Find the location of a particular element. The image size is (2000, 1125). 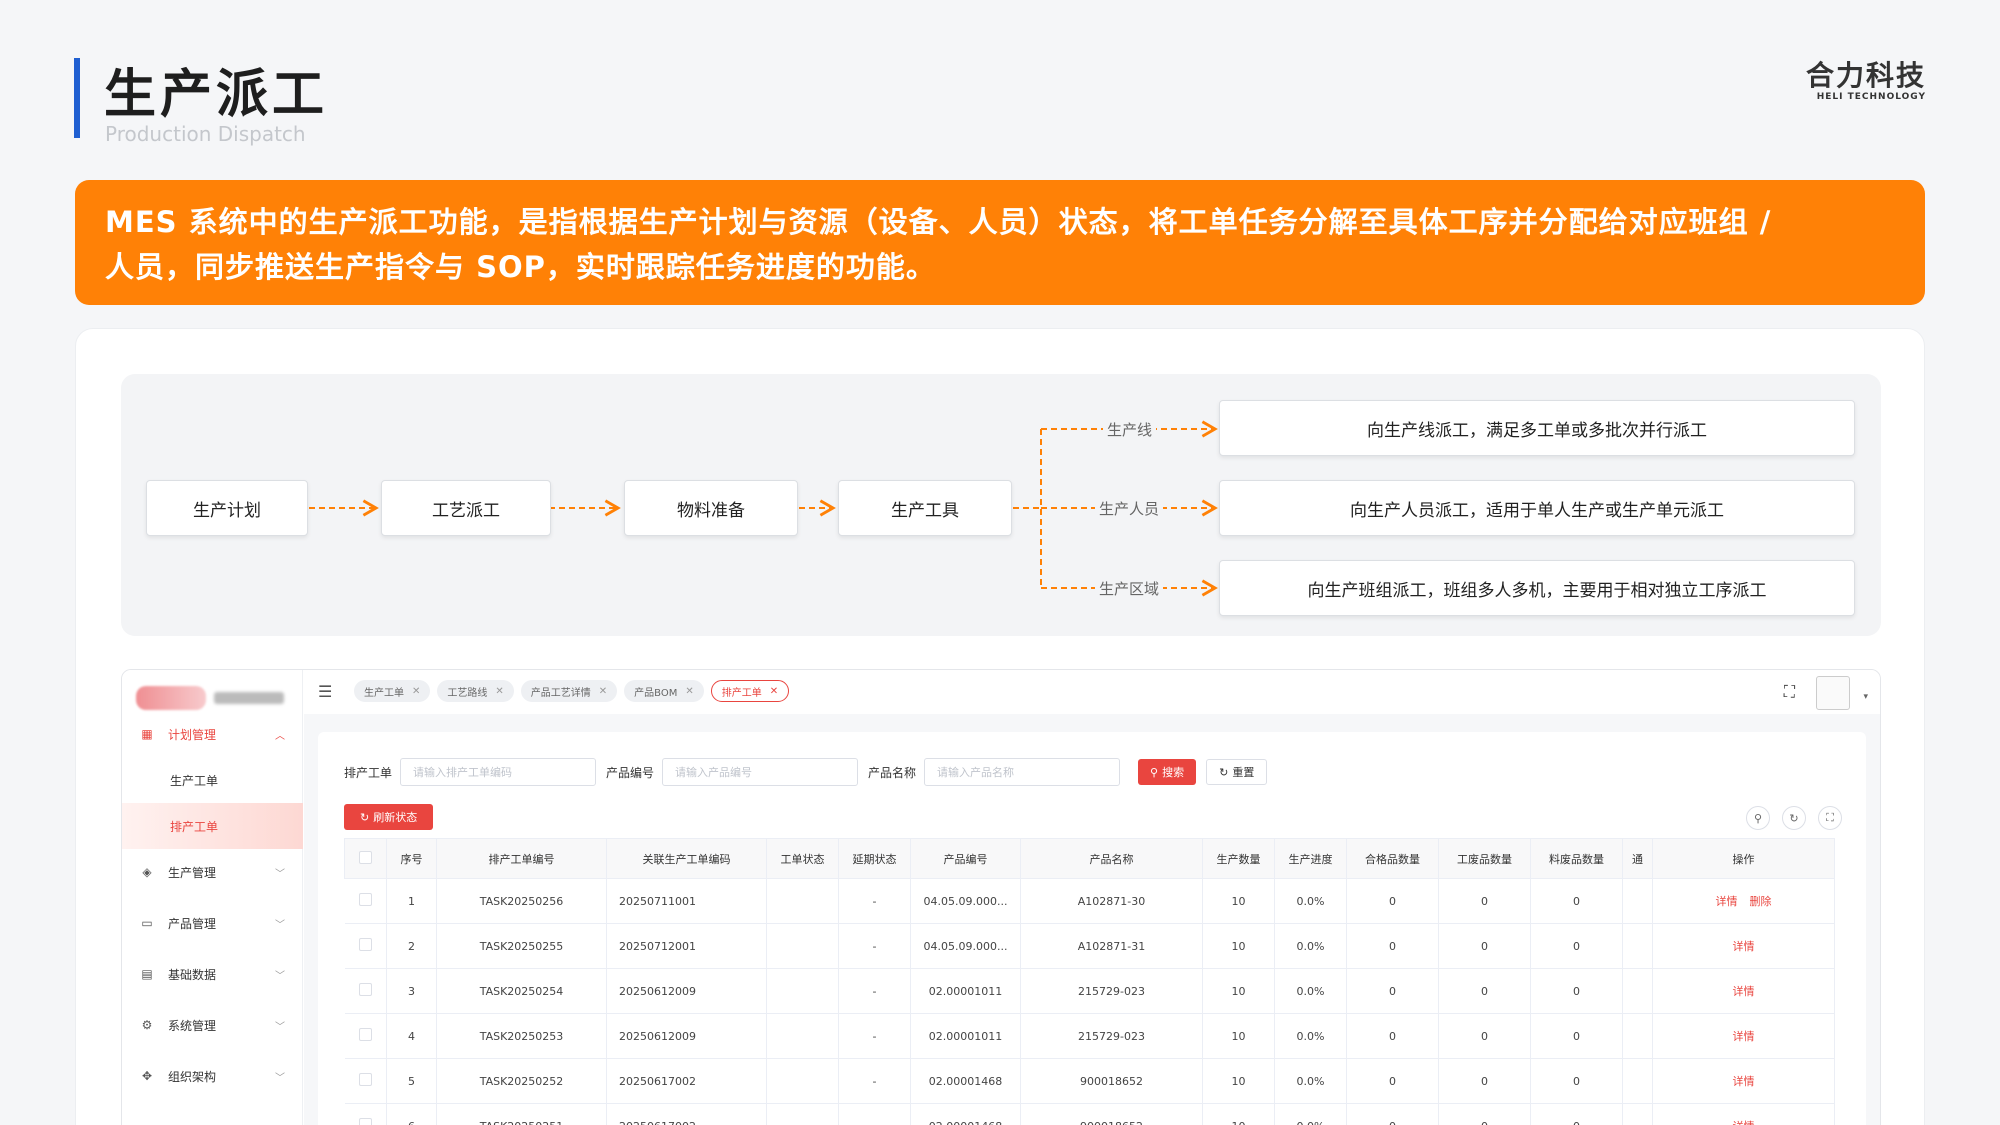

search-toggle-icon: ⚲ is located at coordinates (1758, 818).